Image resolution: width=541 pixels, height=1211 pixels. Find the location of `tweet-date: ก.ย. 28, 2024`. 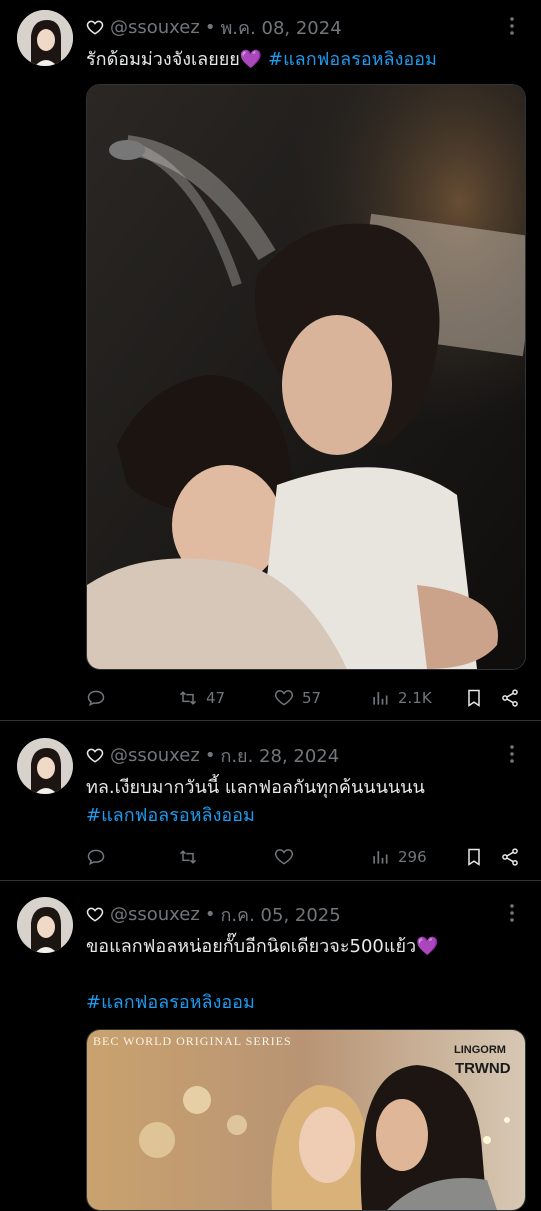

tweet-date: ก.ย. 28, 2024 is located at coordinates (279, 755).